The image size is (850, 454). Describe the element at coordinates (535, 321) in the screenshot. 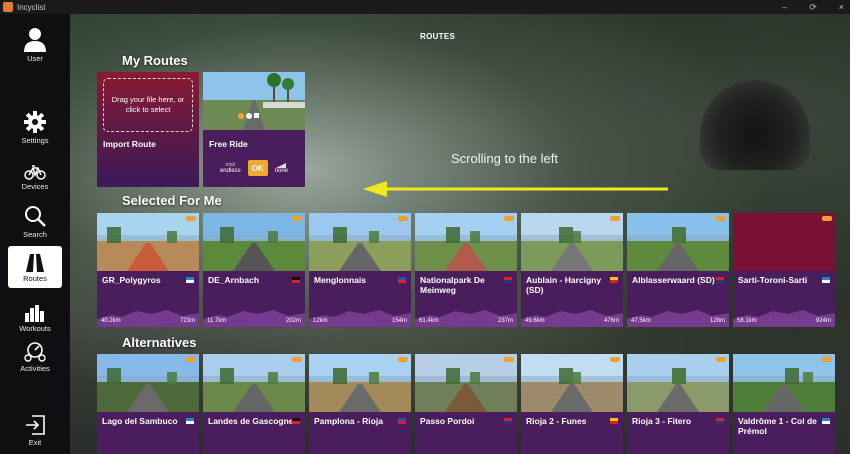

I see `route-distance: 49.6km` at that location.